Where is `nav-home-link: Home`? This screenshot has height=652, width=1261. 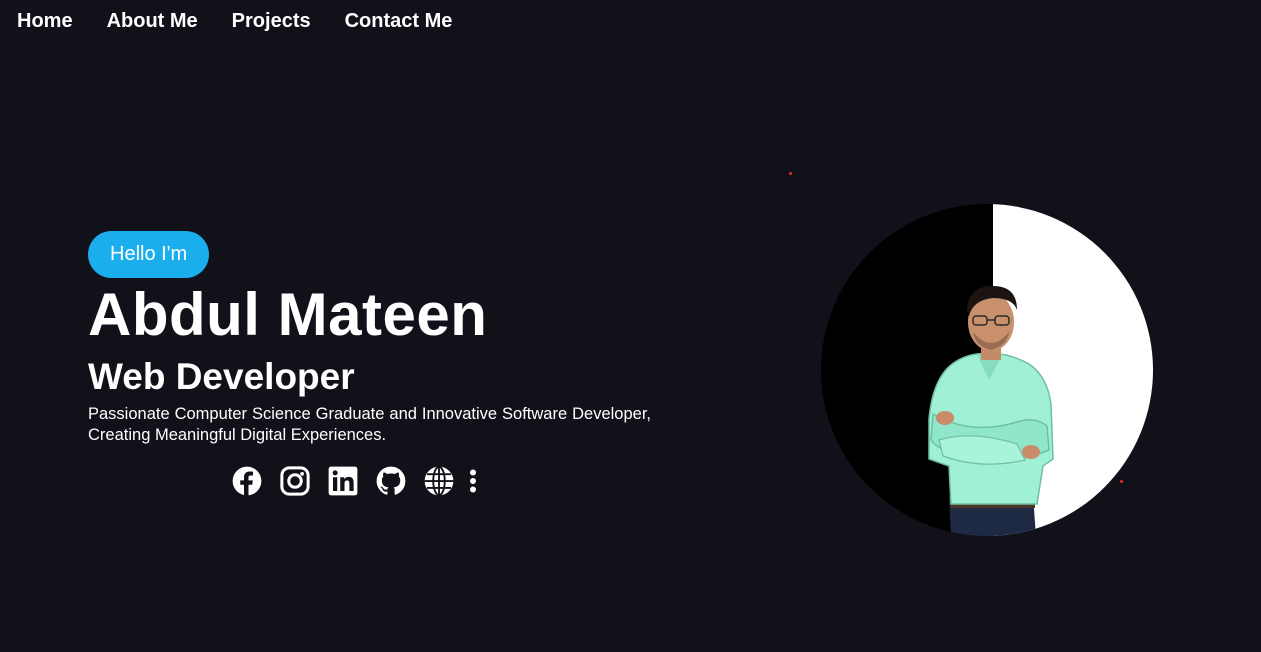 nav-home-link: Home is located at coordinates (45, 21).